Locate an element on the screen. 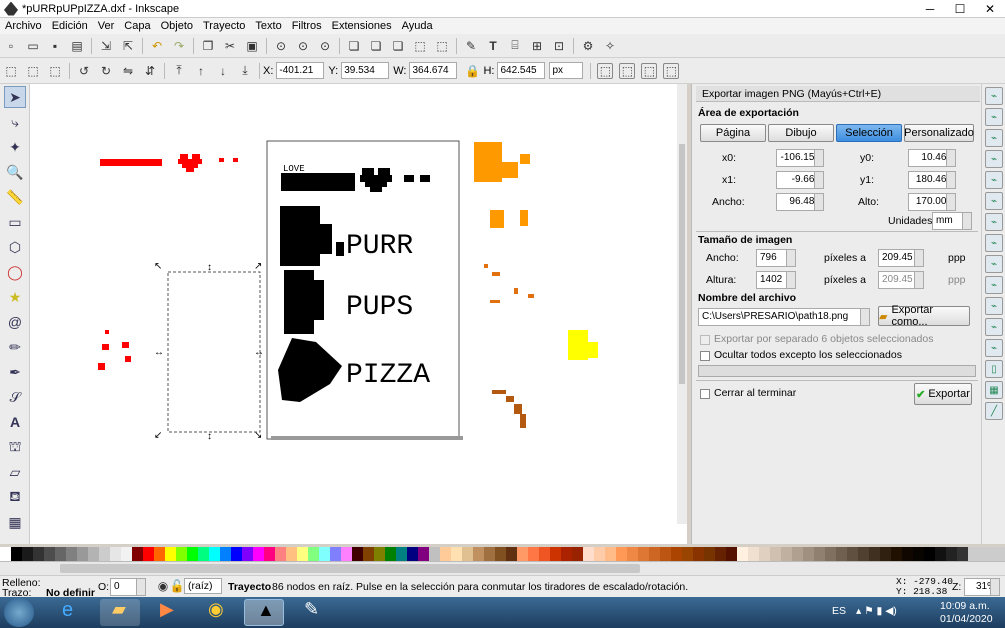 The image size is (1005, 628). internet-explorer-icon: e is located at coordinates (70, 612).